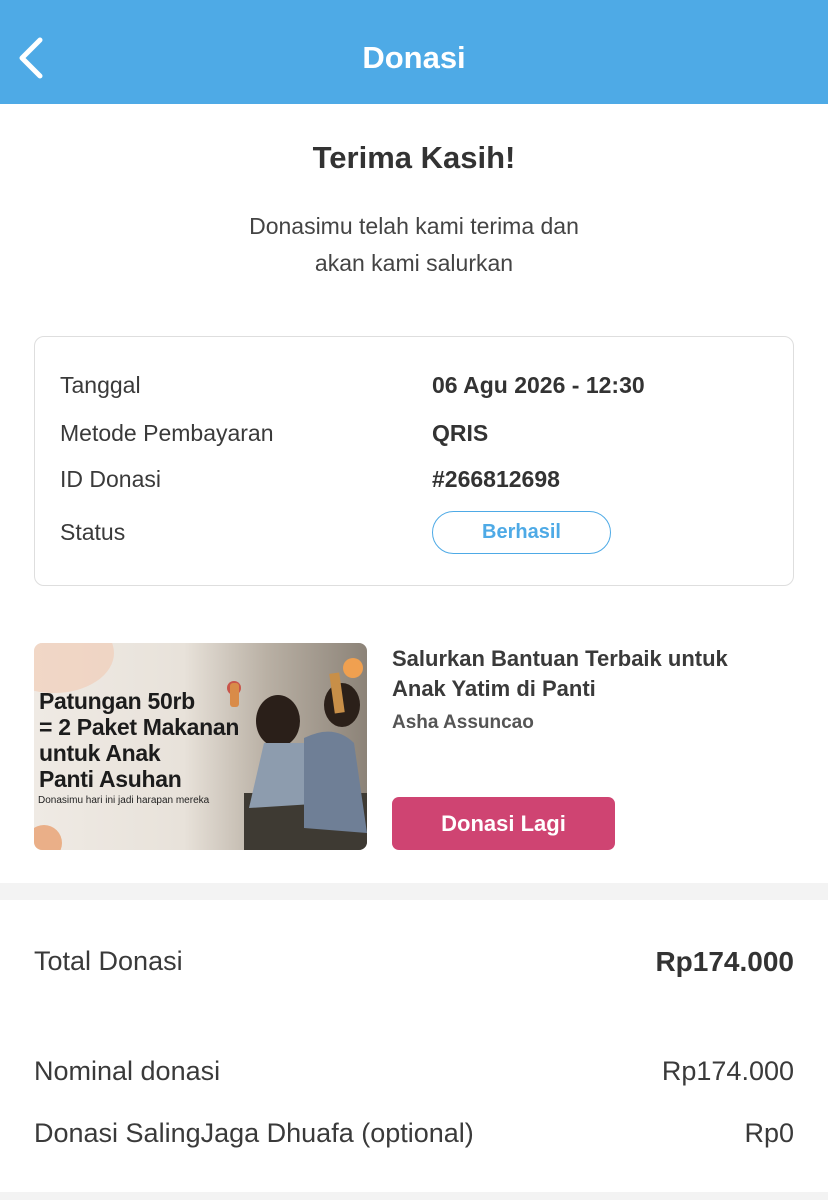  I want to click on headline-line: = 2 Paket Makanan, so click(139, 727).